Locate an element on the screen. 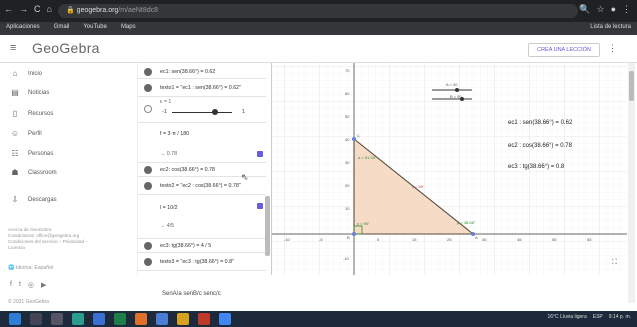 Image resolution: width=637 pixels, height=327 pixels. nav-label: Perfil is located at coordinates (35, 133).